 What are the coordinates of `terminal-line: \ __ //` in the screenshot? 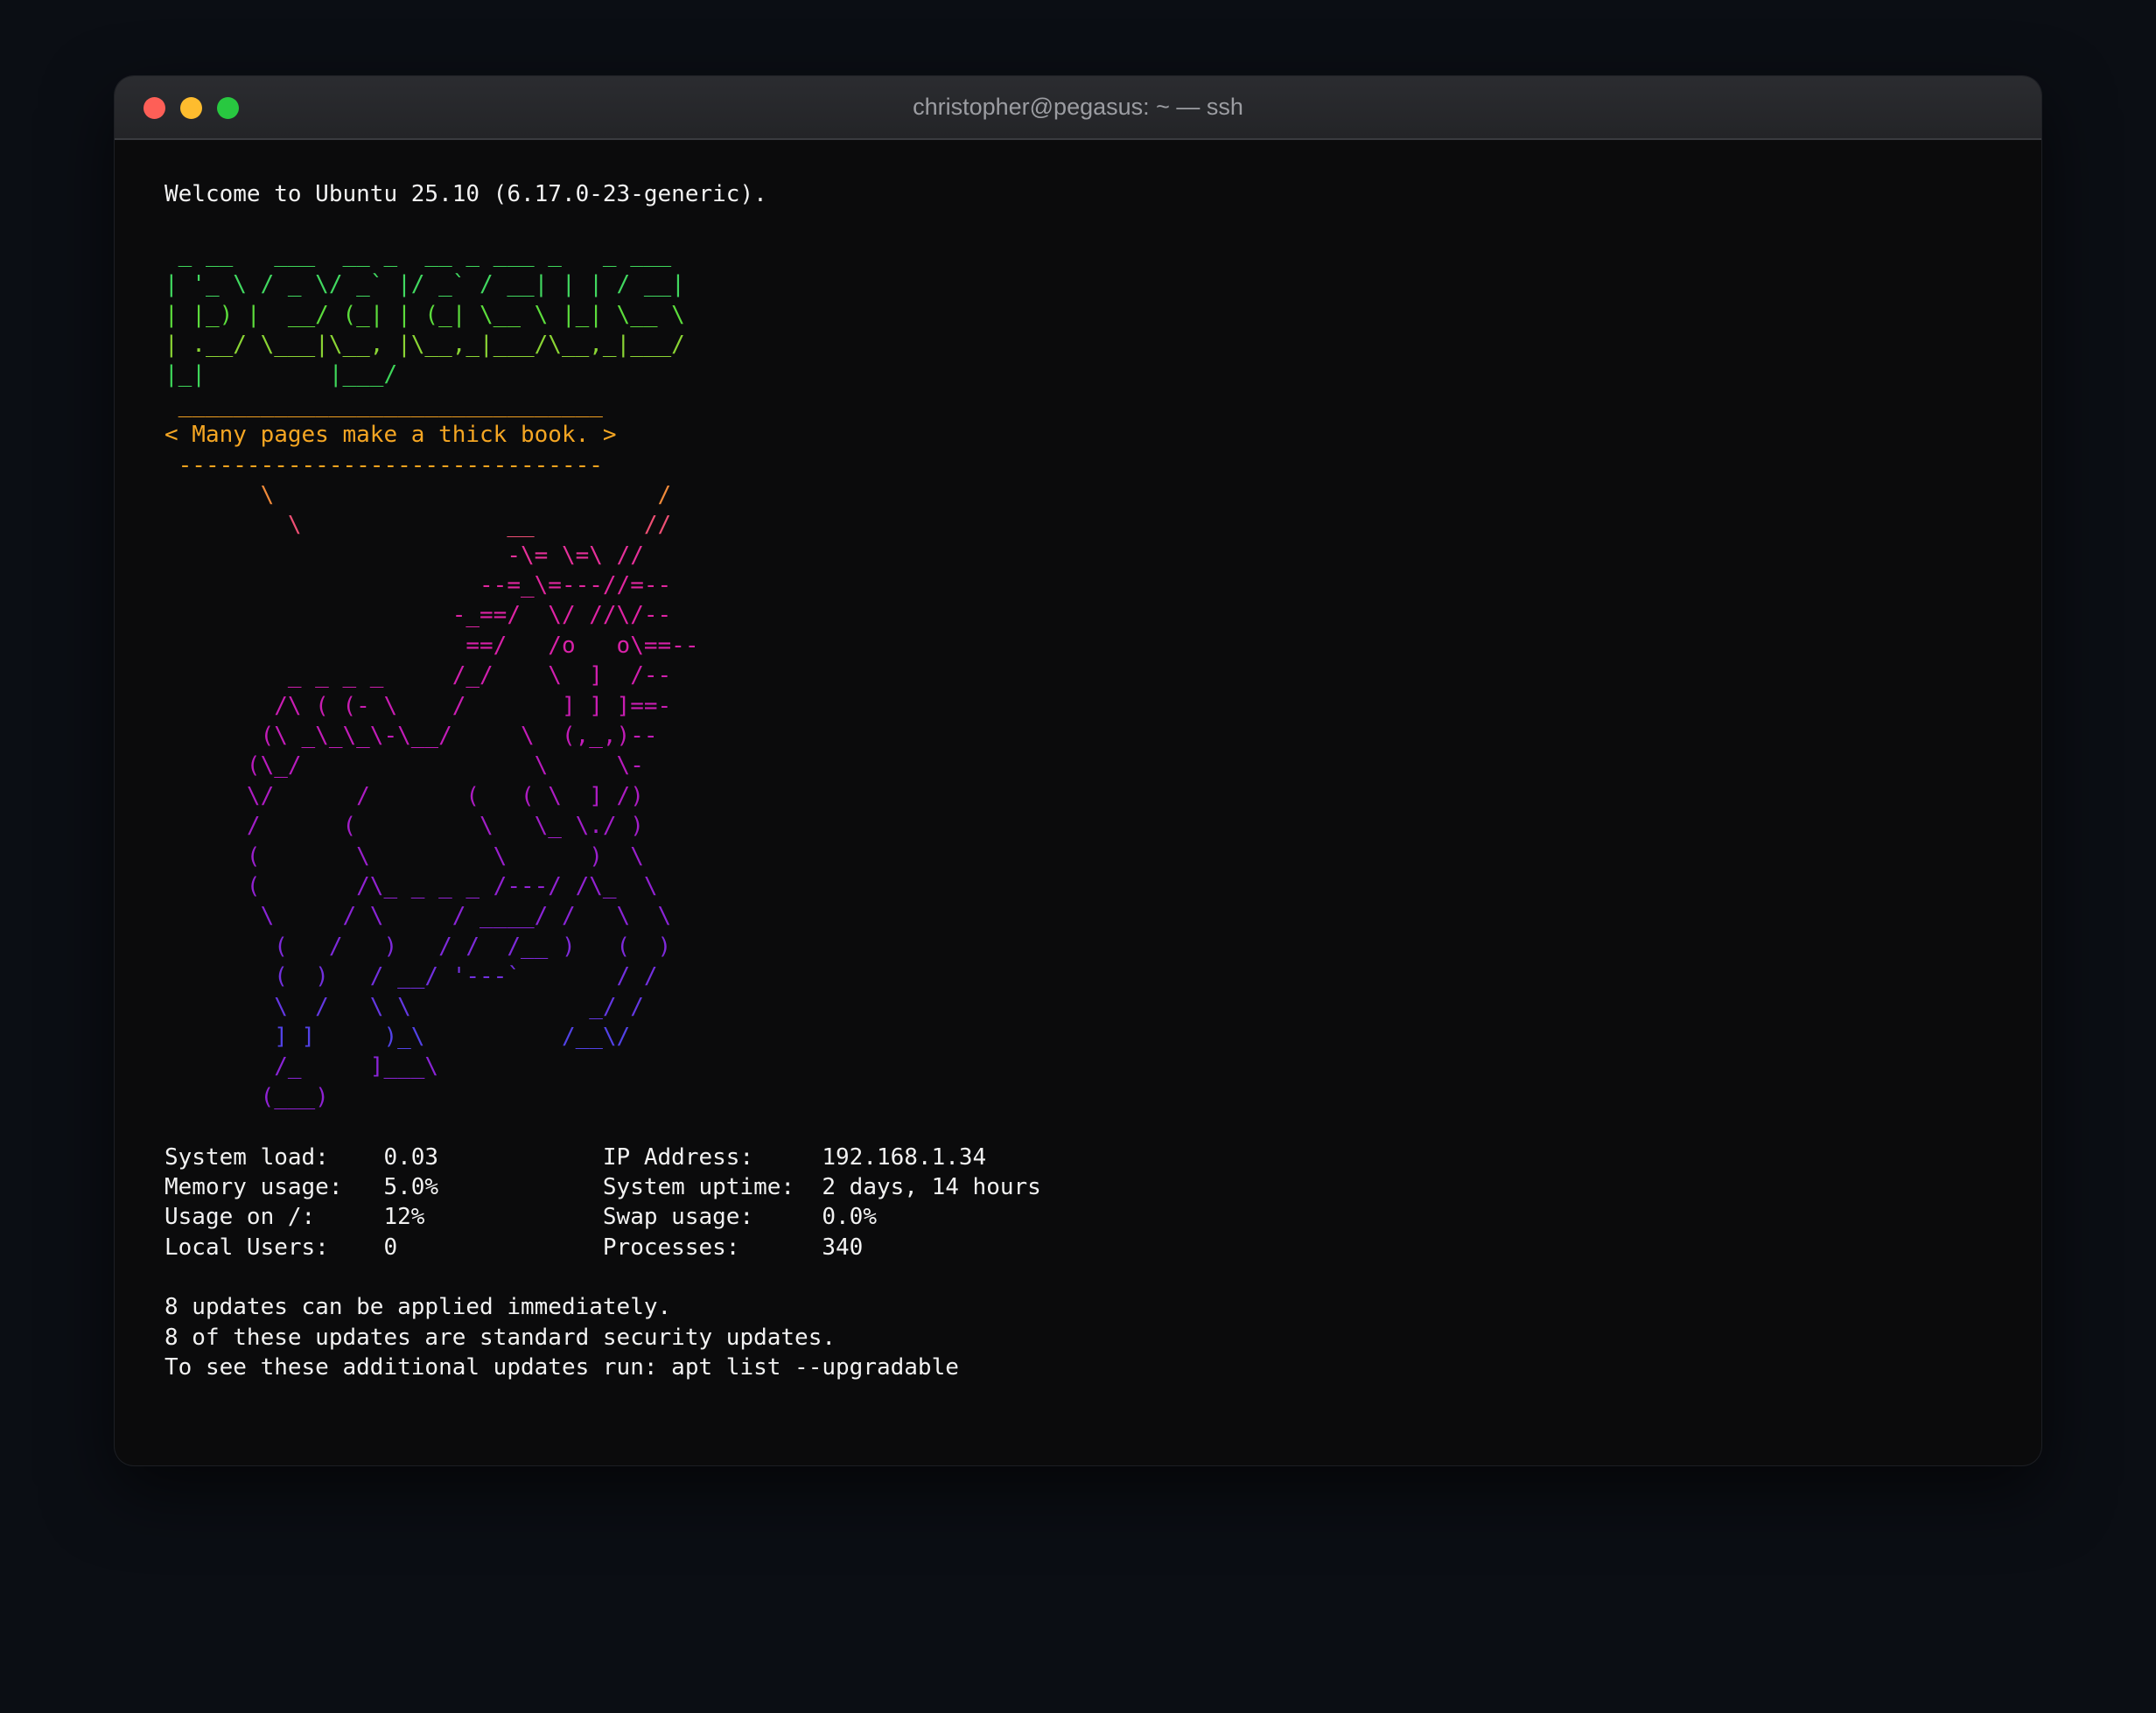 It's located at (418, 525).